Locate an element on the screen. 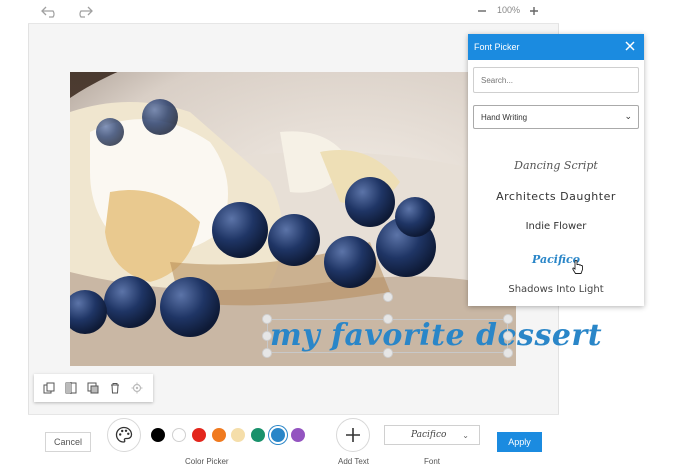 The image size is (680, 470). zoom-level: 100% is located at coordinates (509, 10).